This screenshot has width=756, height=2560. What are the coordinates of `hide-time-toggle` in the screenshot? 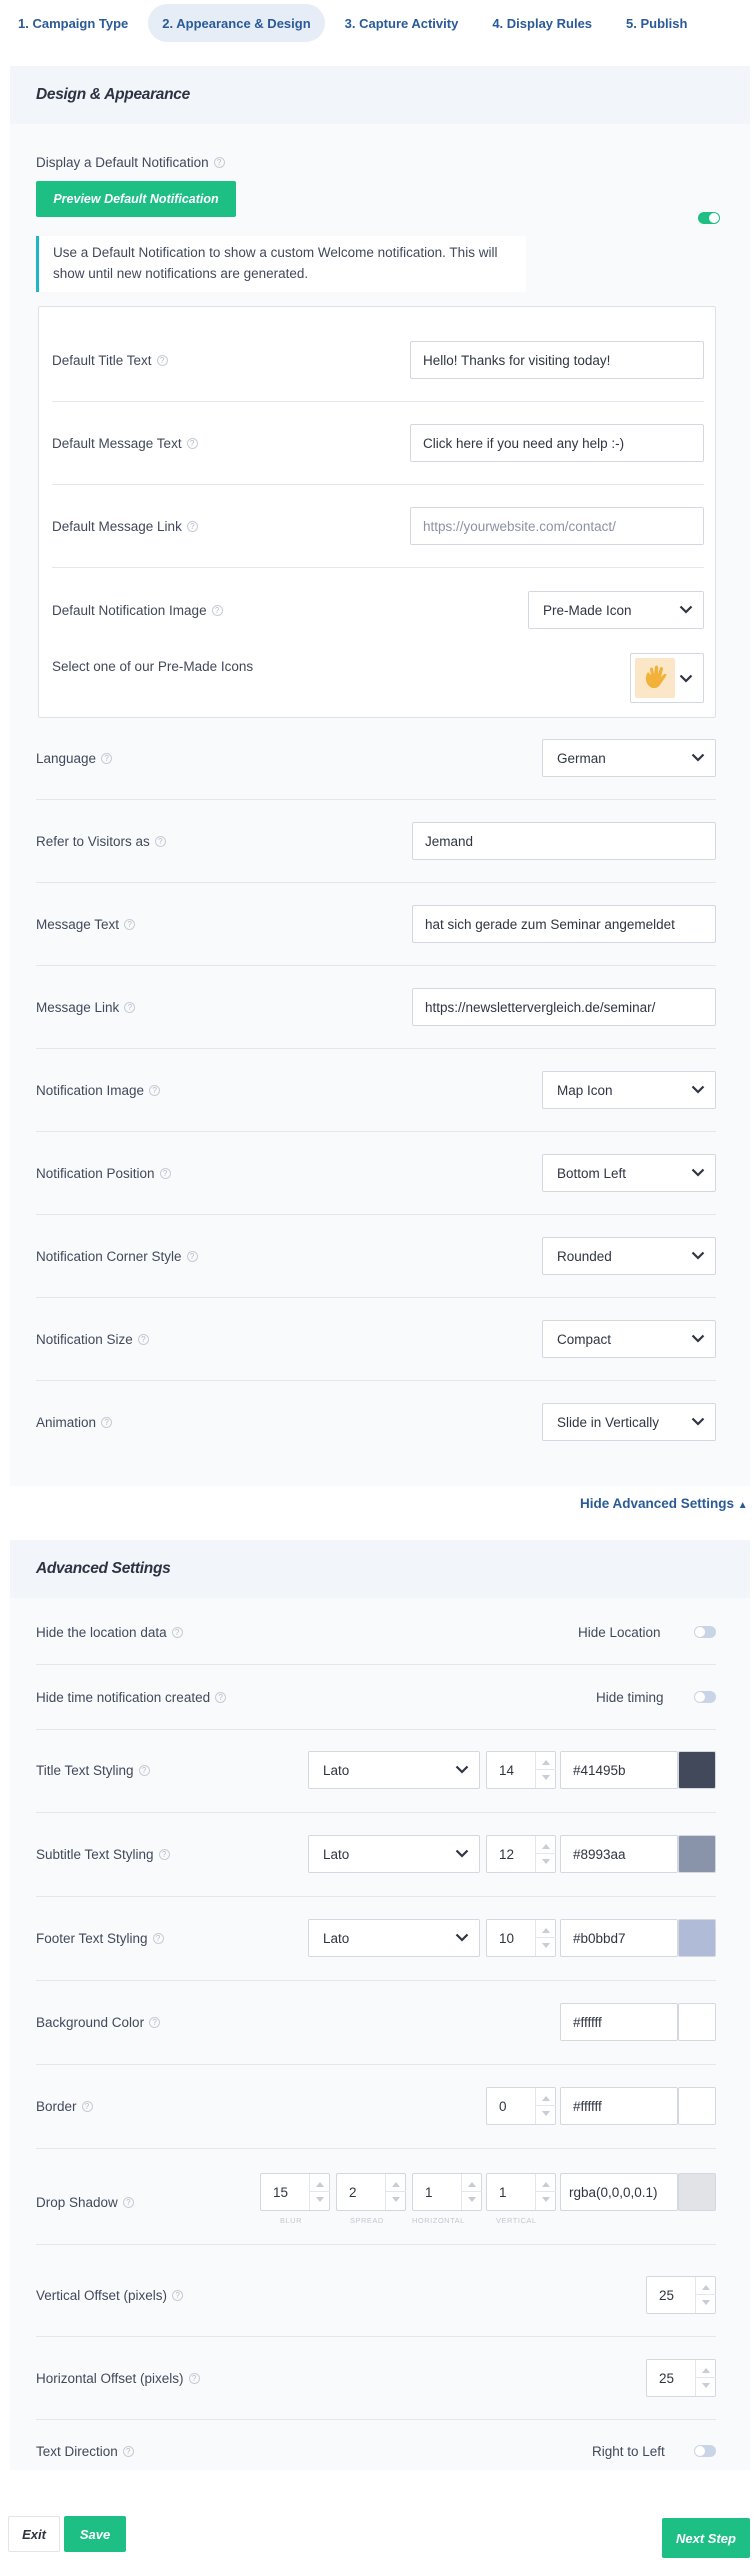 It's located at (705, 1697).